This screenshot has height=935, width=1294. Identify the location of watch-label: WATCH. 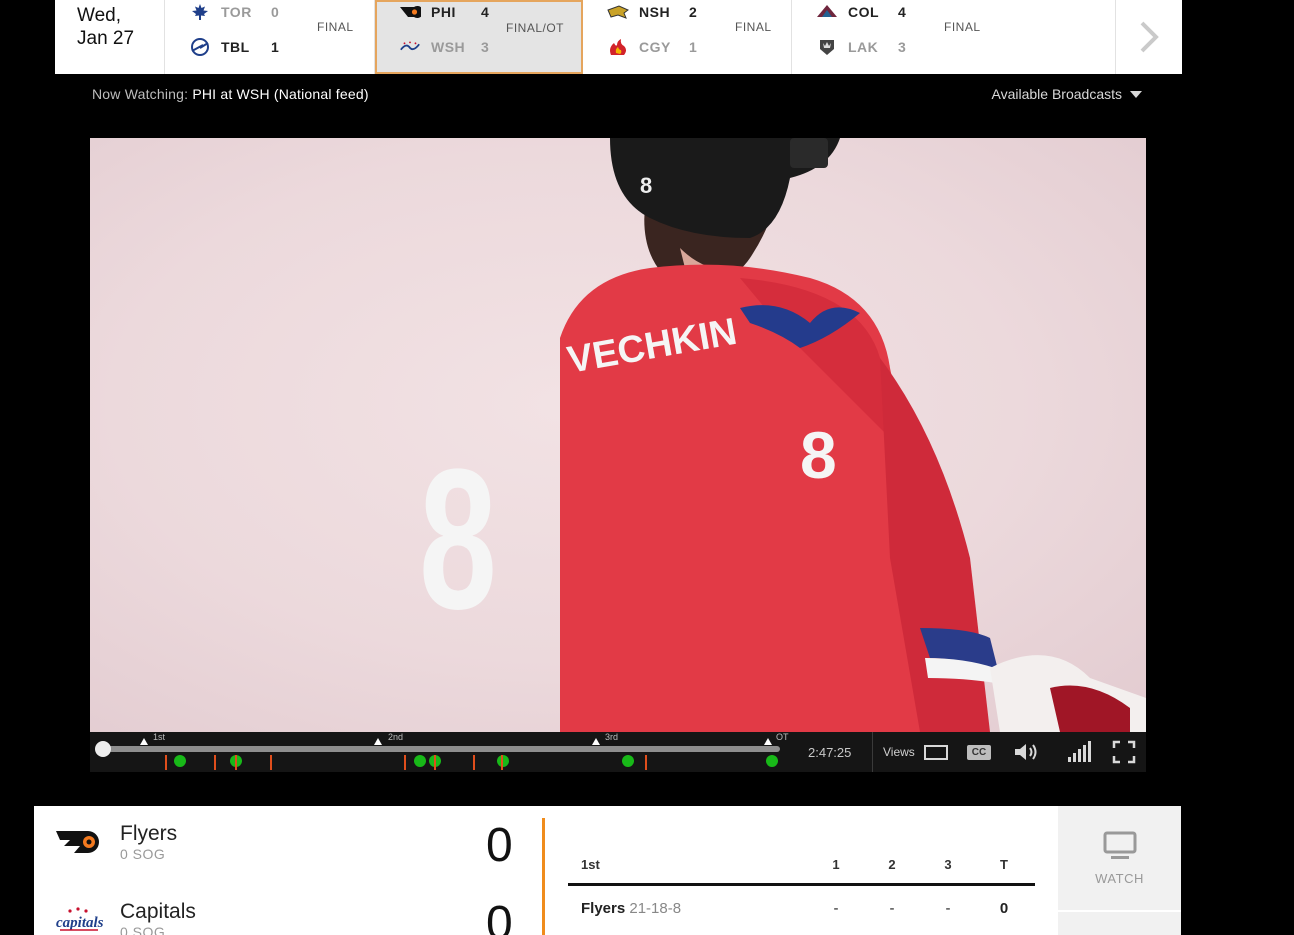
(1119, 878).